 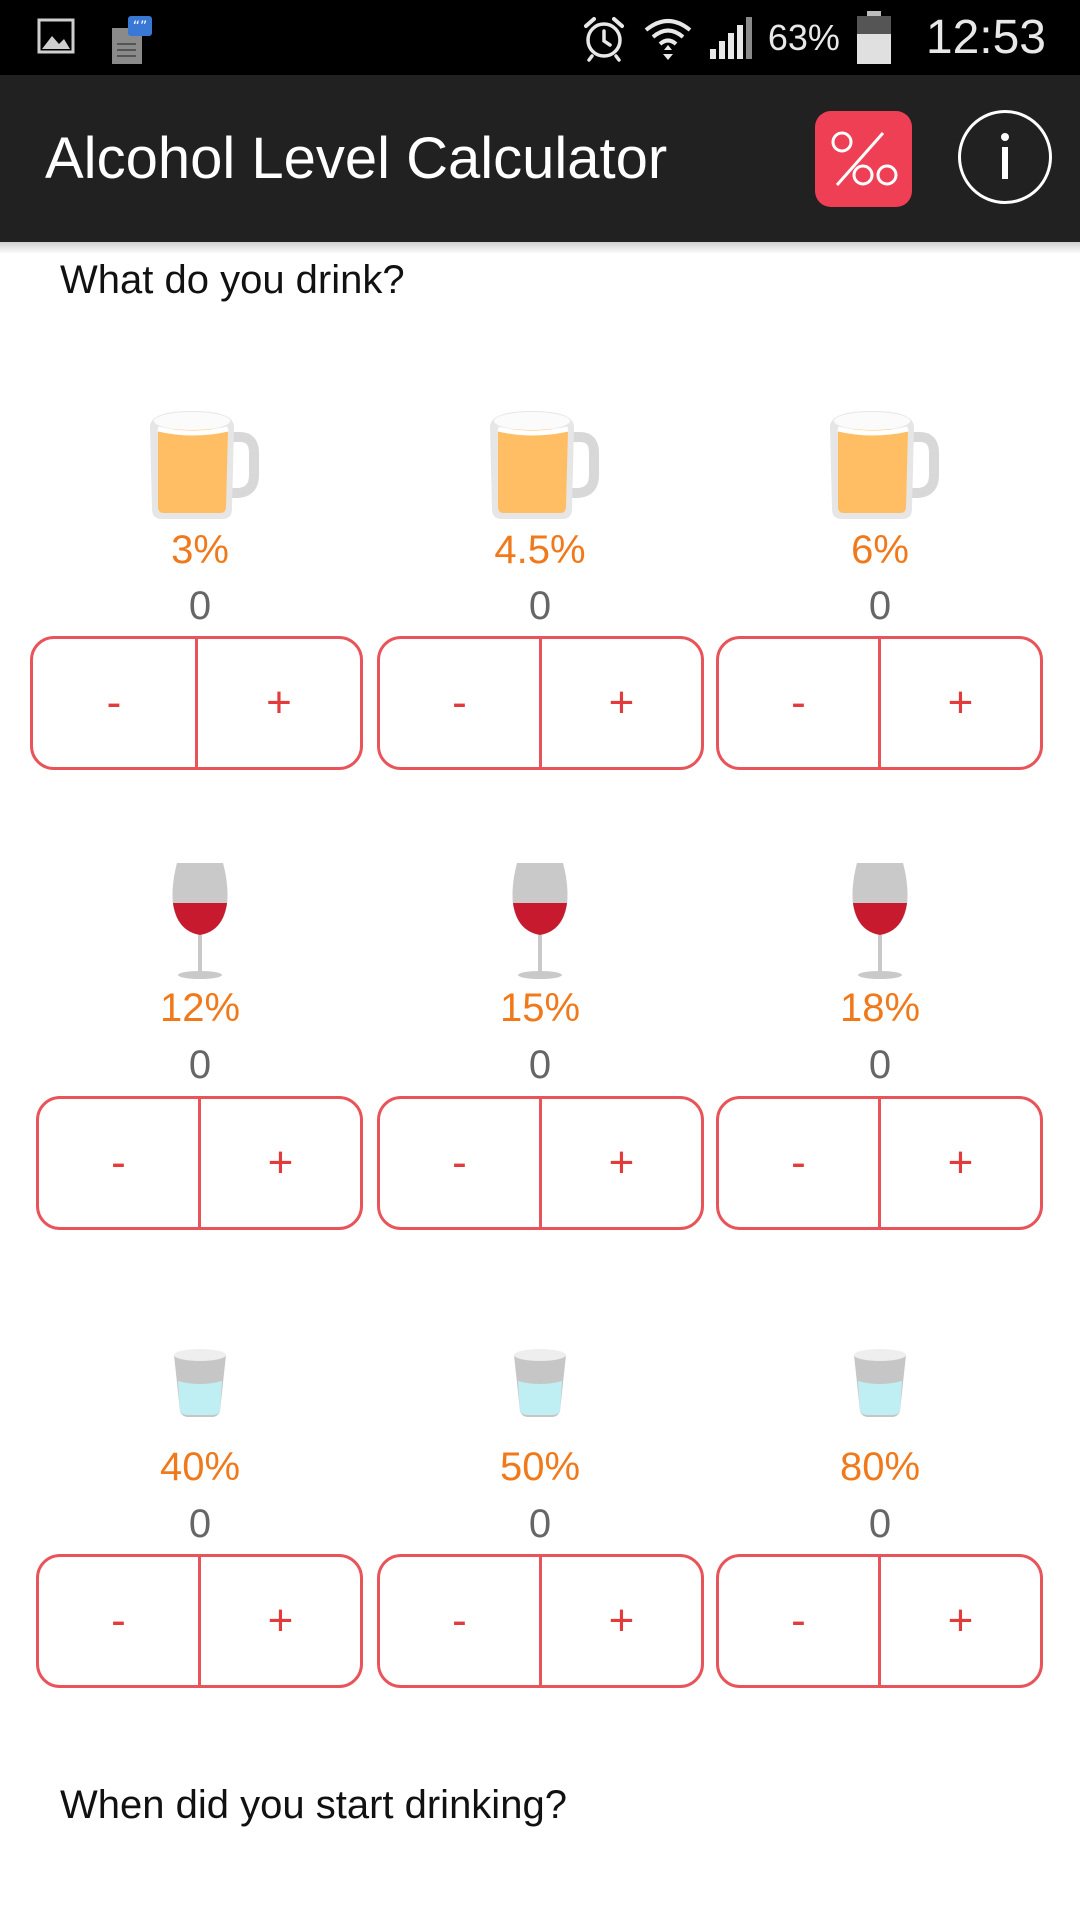 What do you see at coordinates (731, 38) in the screenshot?
I see `signal-icon` at bounding box center [731, 38].